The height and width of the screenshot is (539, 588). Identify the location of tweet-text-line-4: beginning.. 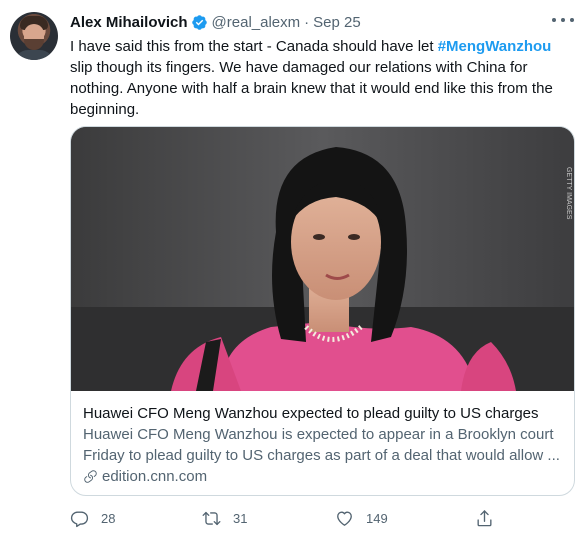
(105, 109).